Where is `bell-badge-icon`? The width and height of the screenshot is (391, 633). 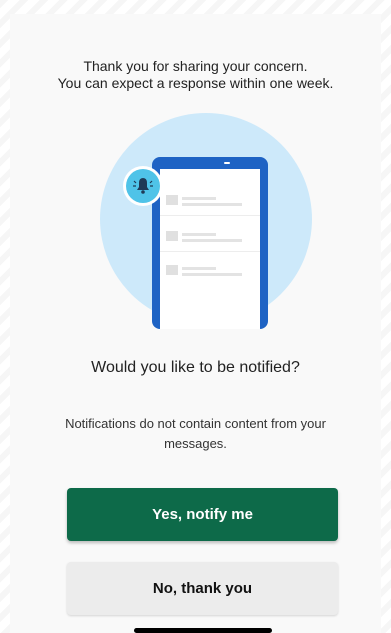 bell-badge-icon is located at coordinates (143, 186).